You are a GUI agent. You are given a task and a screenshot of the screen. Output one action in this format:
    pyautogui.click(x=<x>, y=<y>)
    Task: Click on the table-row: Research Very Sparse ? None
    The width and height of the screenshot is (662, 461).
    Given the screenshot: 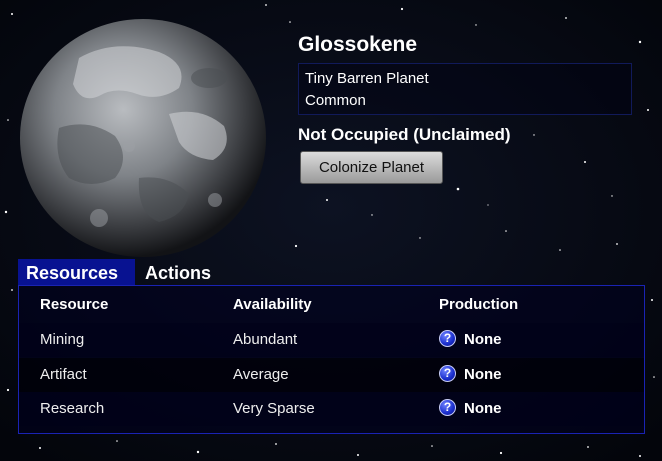 What is the action you would take?
    pyautogui.click(x=331, y=409)
    